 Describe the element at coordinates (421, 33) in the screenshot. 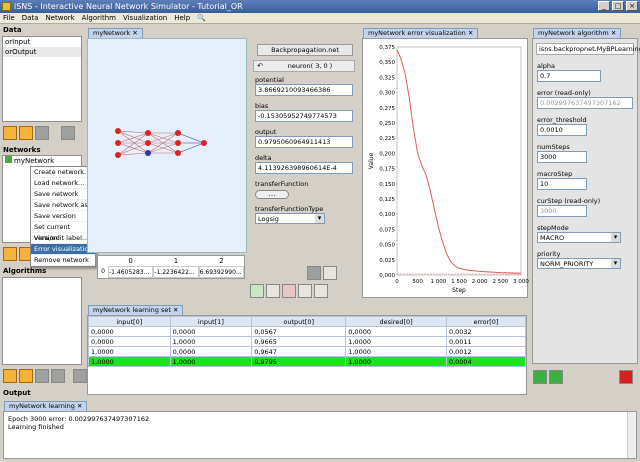

I see `tab-error-visualization: myNetwork error visualization ✕` at that location.